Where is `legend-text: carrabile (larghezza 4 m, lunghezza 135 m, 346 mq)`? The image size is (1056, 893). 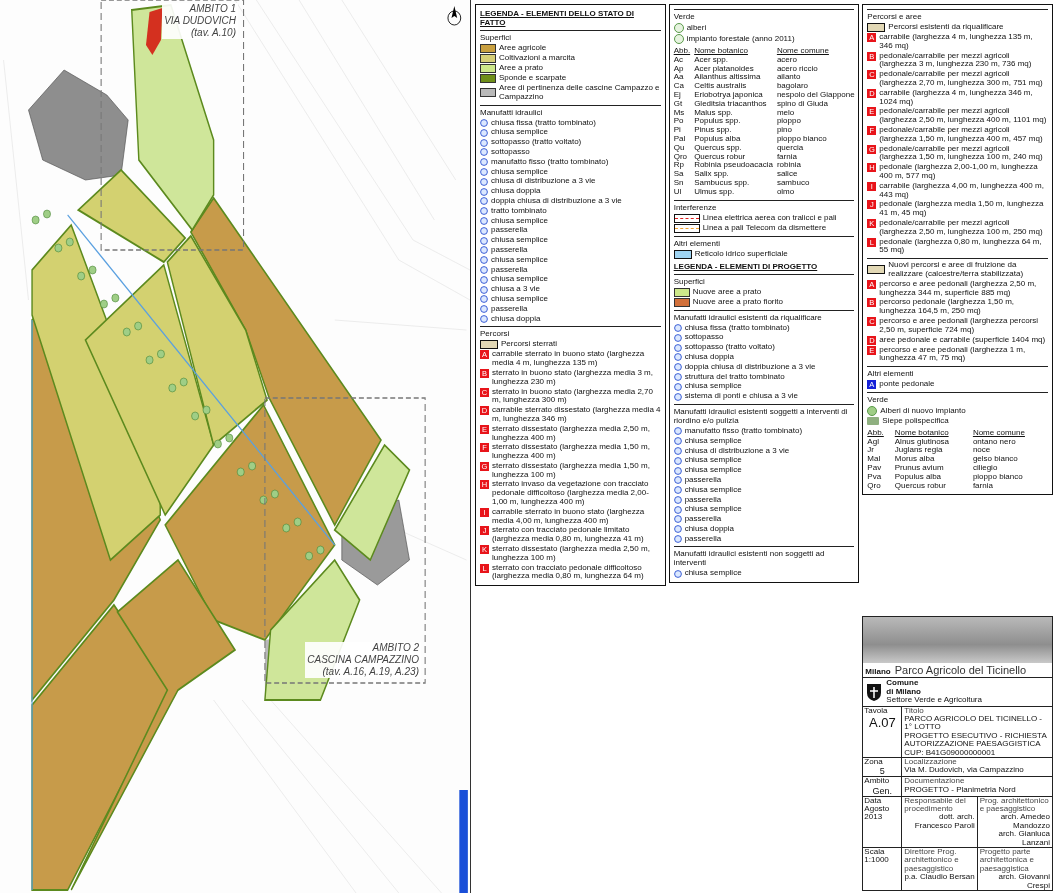
legend-text: carrabile (larghezza 4 m, lunghezza 135 m, 346 mq) is located at coordinates (956, 42).